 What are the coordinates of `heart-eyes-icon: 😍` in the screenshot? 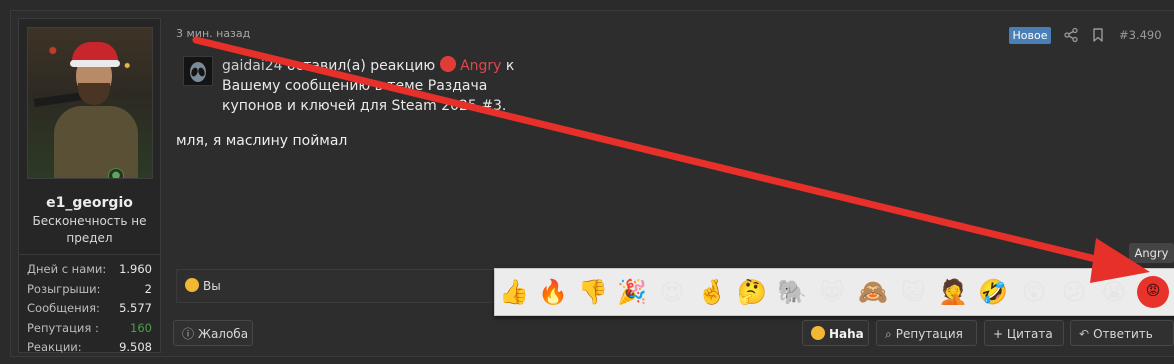 It's located at (672, 292).